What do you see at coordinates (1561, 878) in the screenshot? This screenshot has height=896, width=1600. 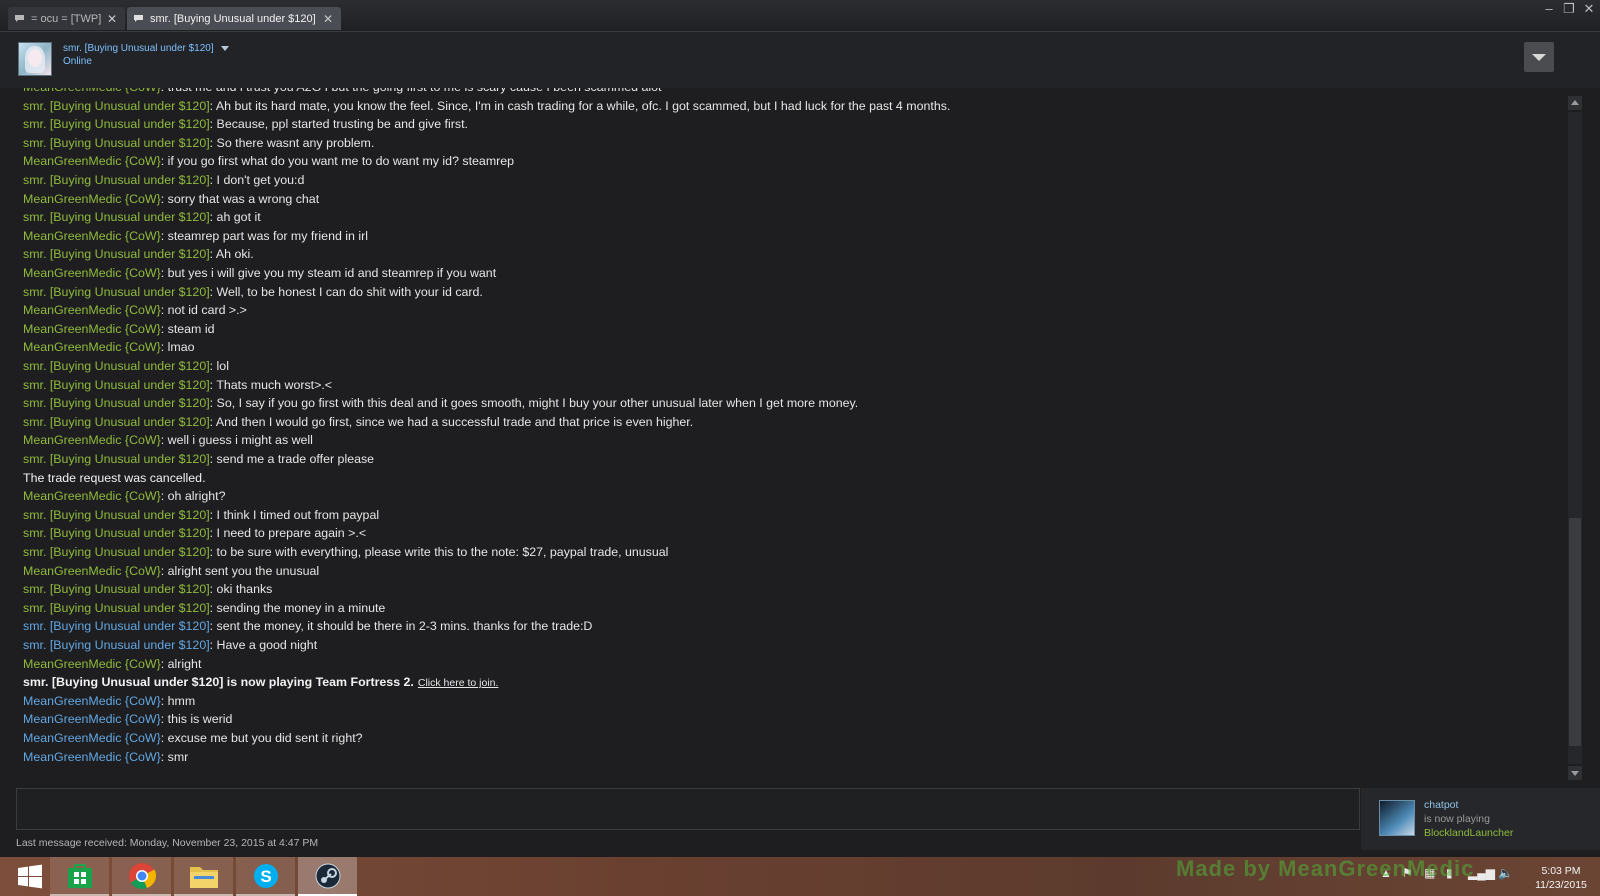 I see `taskbar-clock: 5:03 PM 11/23/2015` at bounding box center [1561, 878].